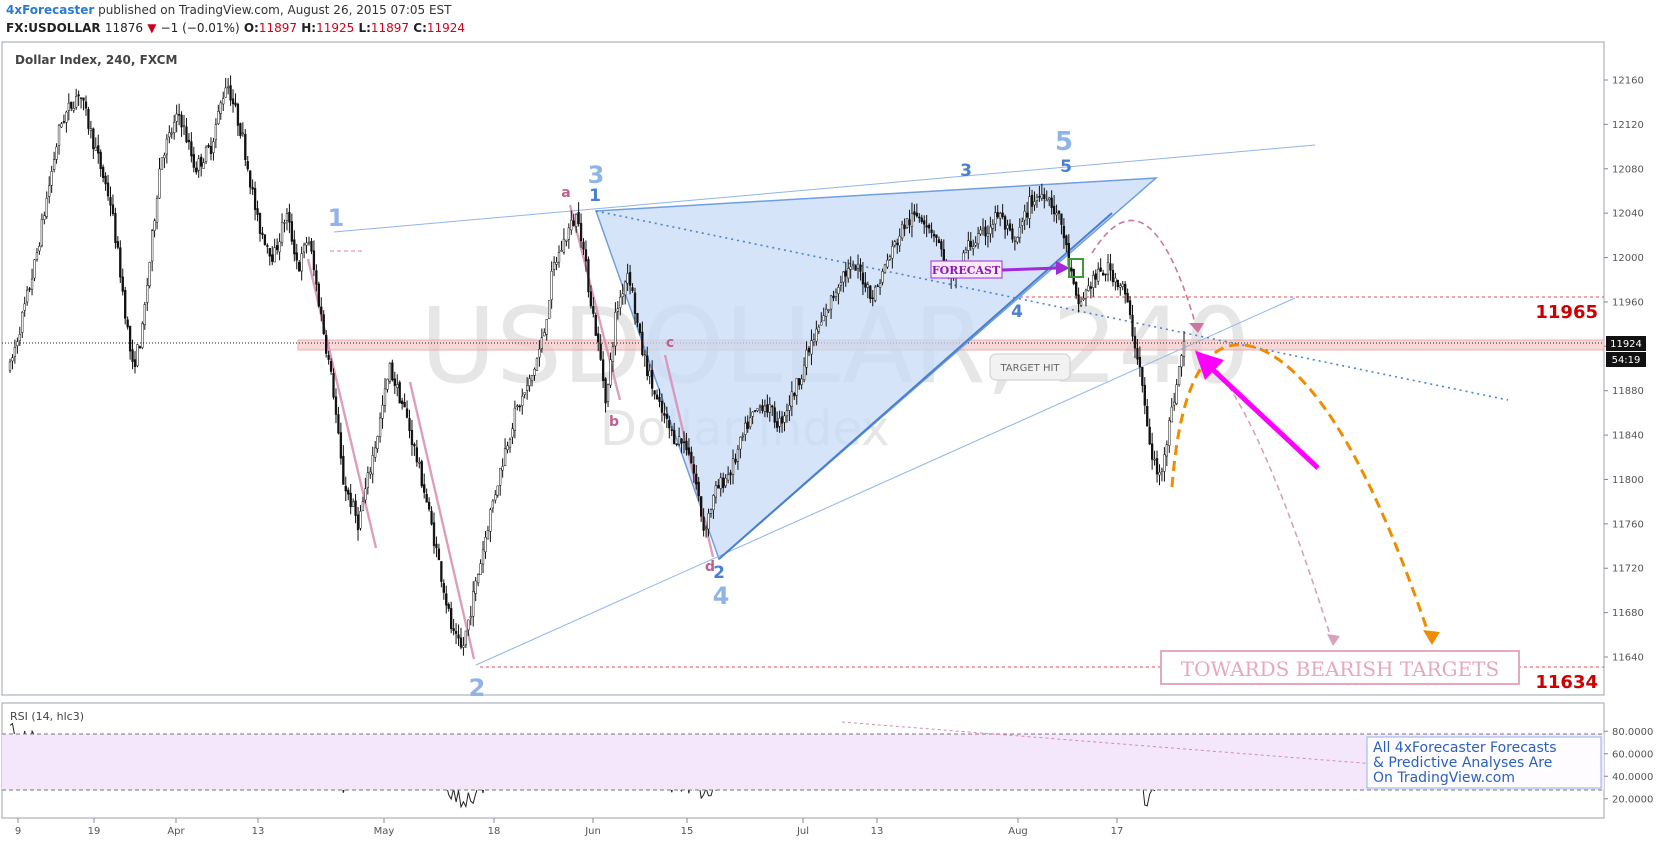 The height and width of the screenshot is (849, 1664). Describe the element at coordinates (670, 343) in the screenshot. I see `wave-c: c` at that location.